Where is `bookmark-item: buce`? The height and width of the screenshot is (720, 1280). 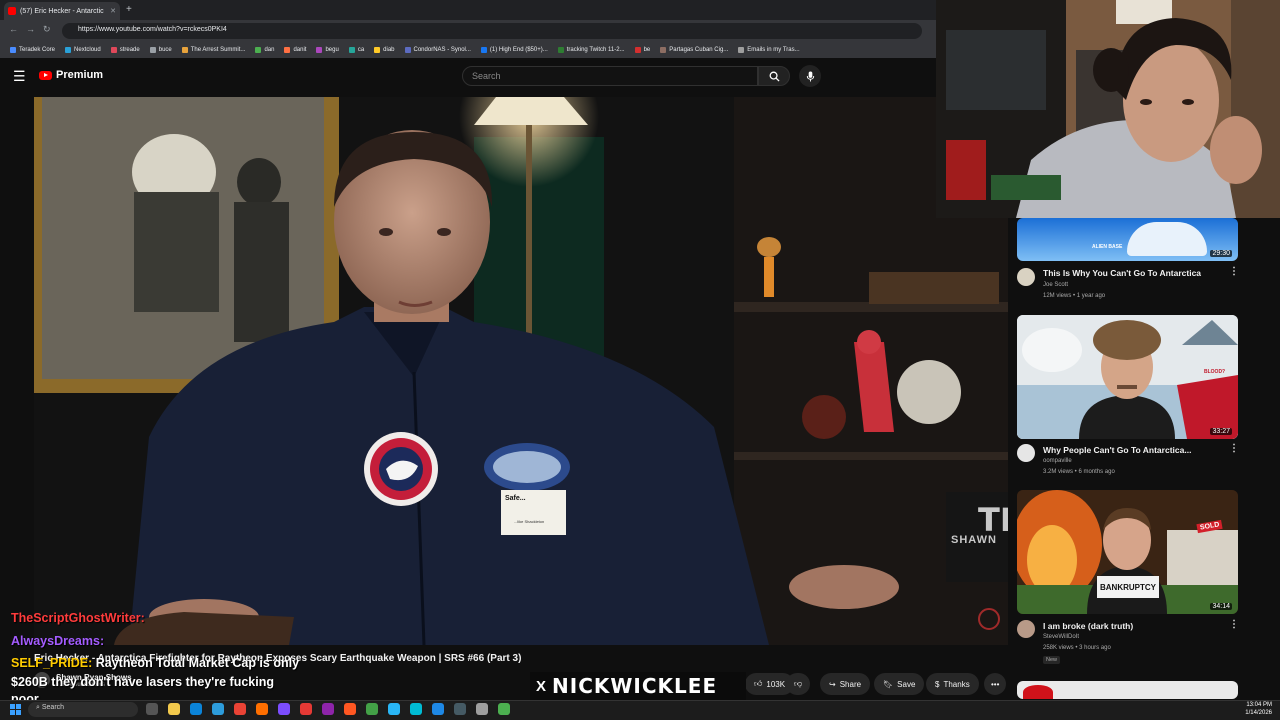
bookmark-item: buce is located at coordinates (160, 50).